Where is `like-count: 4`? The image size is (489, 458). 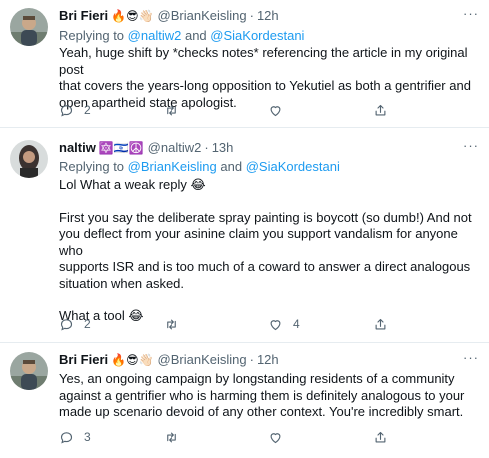 like-count: 4 is located at coordinates (296, 324).